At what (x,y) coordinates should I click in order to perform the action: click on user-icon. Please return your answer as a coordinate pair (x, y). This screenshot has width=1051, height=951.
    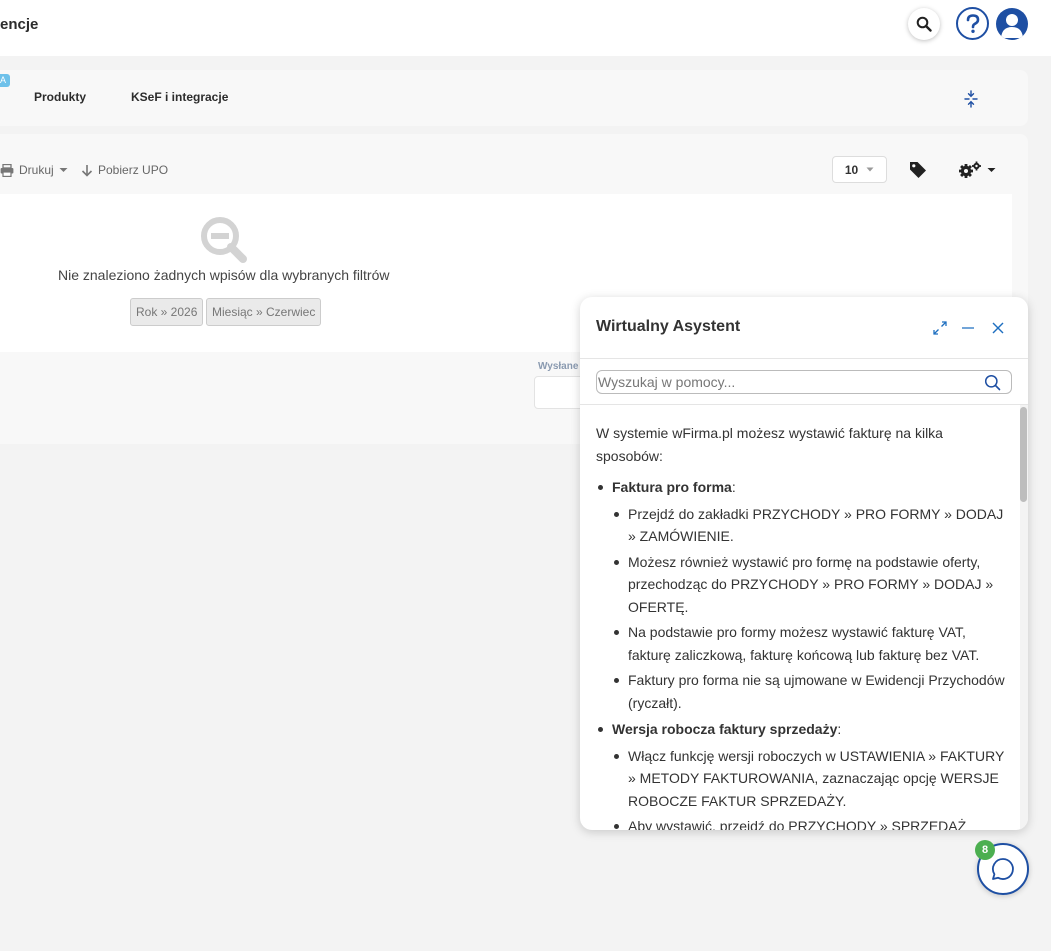
    Looking at the image, I should click on (1012, 26).